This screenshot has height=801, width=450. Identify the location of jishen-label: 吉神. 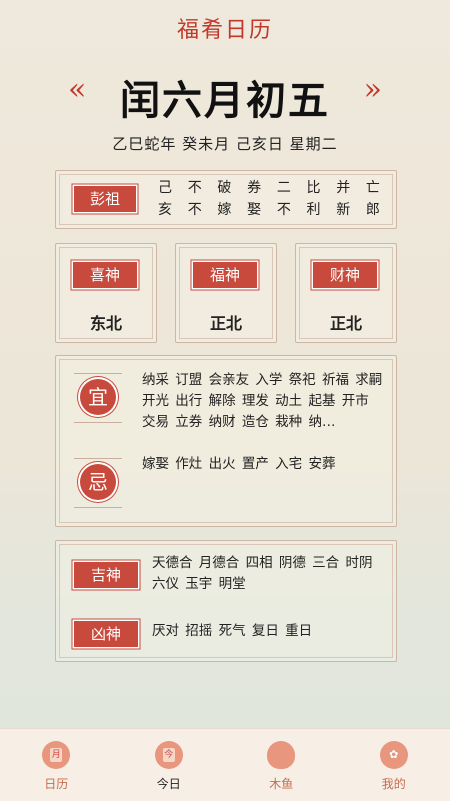
(106, 575).